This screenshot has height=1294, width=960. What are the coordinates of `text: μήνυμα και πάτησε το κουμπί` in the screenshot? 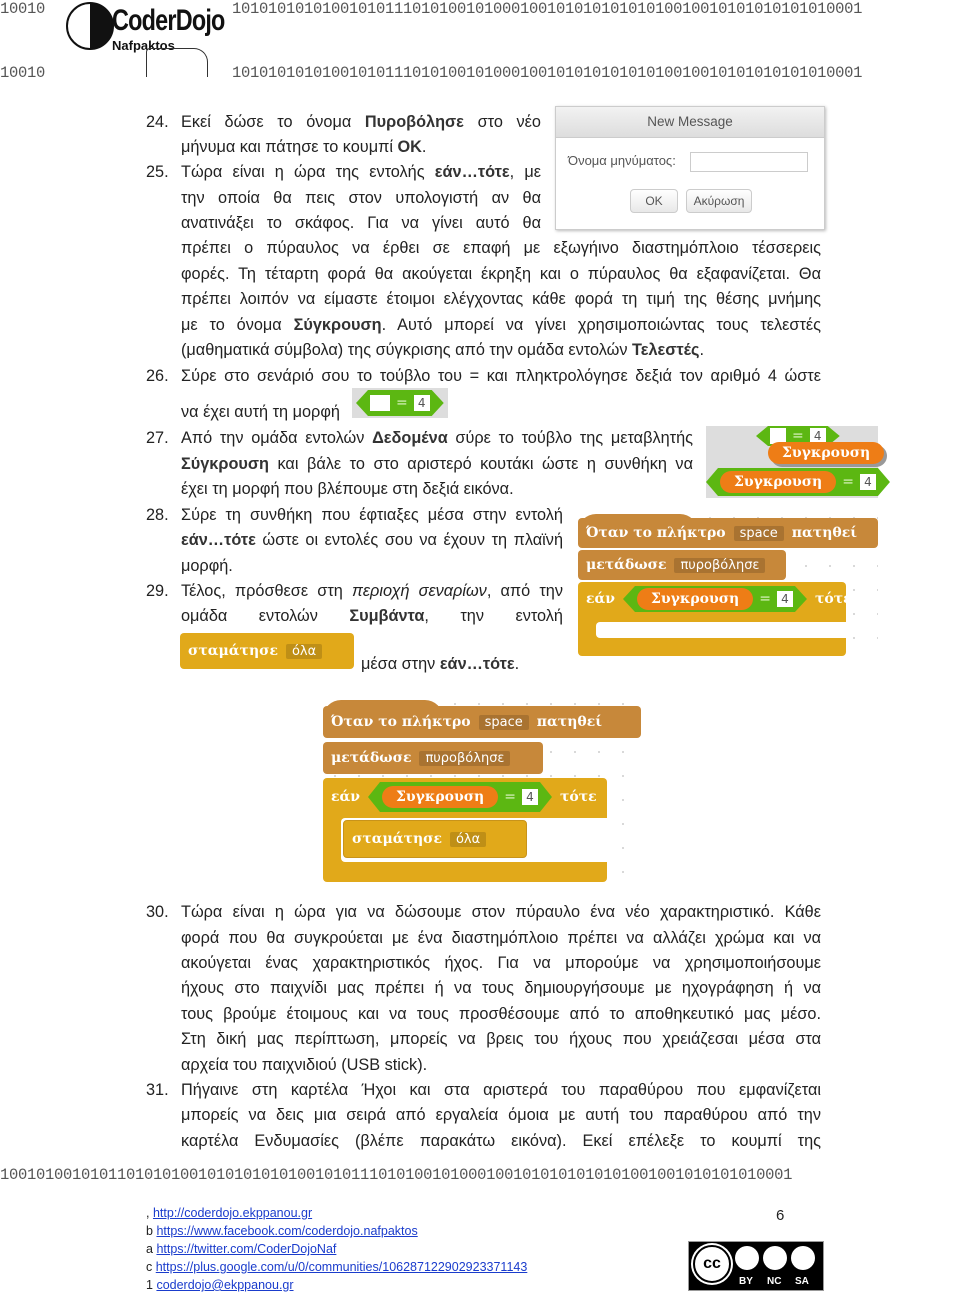 It's located at (289, 147).